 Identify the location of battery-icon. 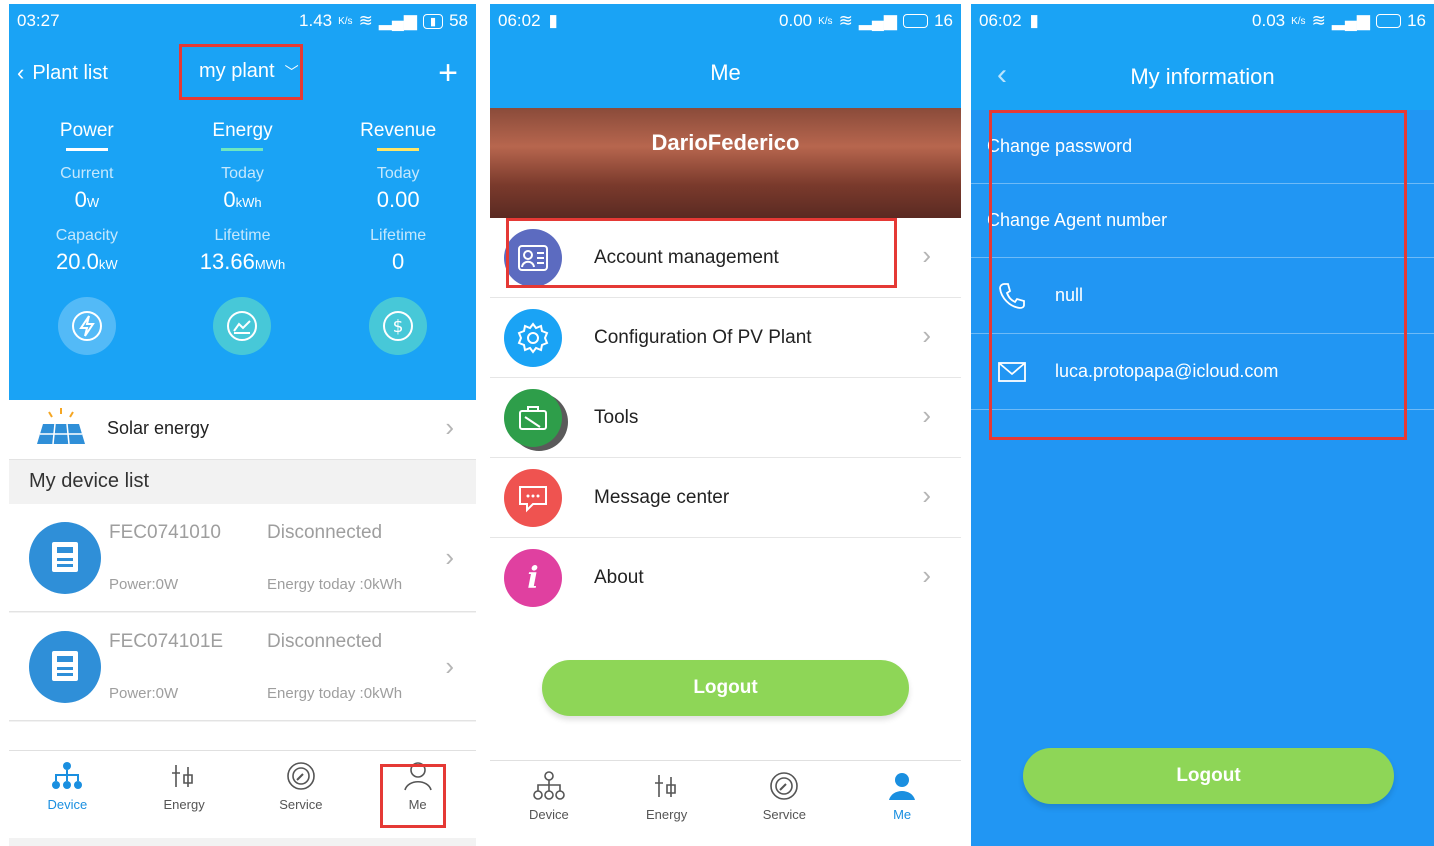
(1389, 21).